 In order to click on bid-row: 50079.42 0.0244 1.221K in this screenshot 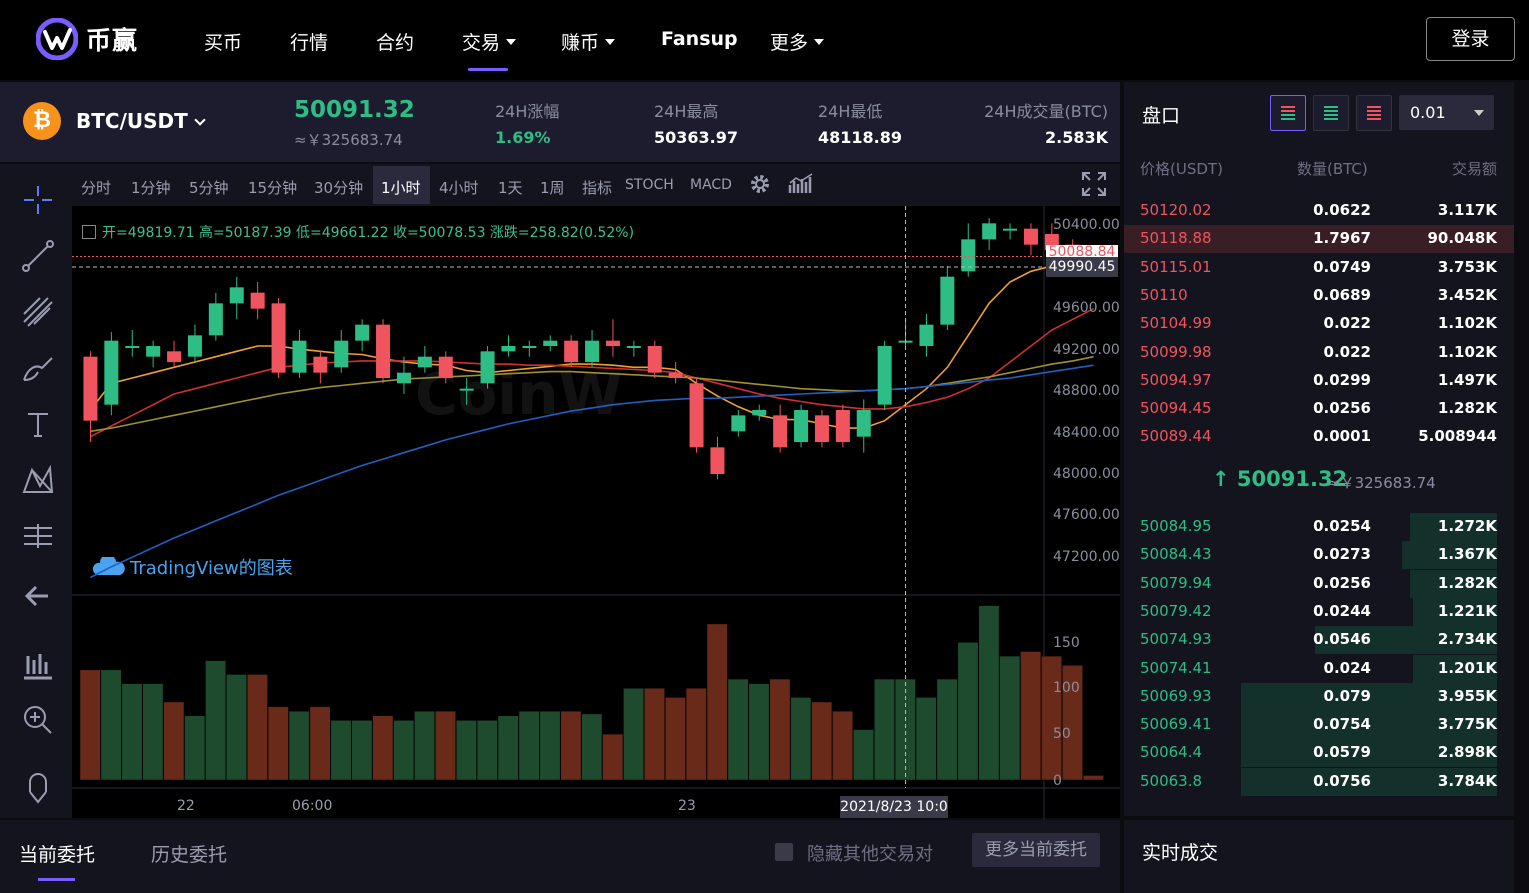, I will do `click(1319, 611)`.